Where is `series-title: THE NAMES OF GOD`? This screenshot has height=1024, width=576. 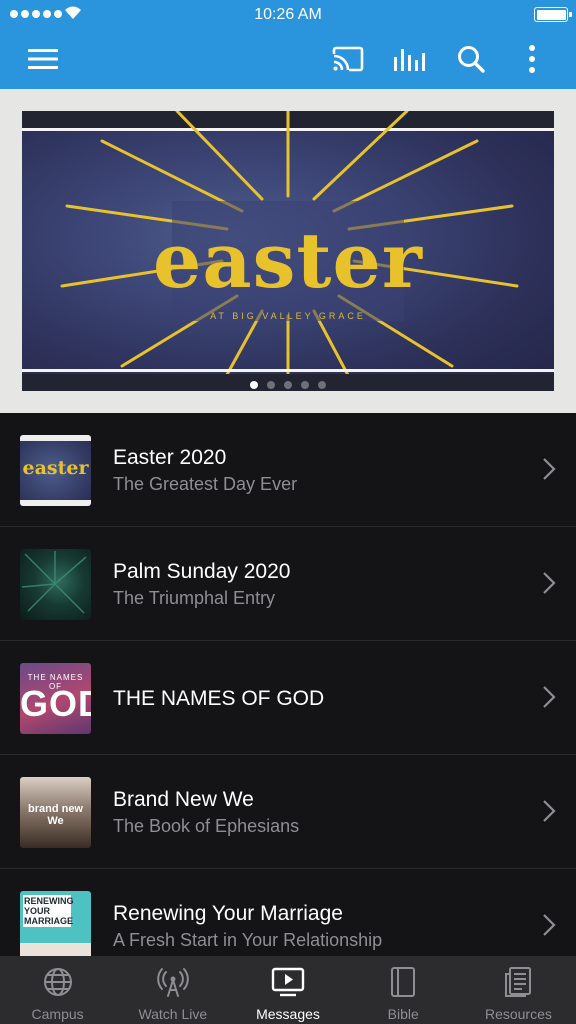 series-title: THE NAMES OF GOD is located at coordinates (219, 698).